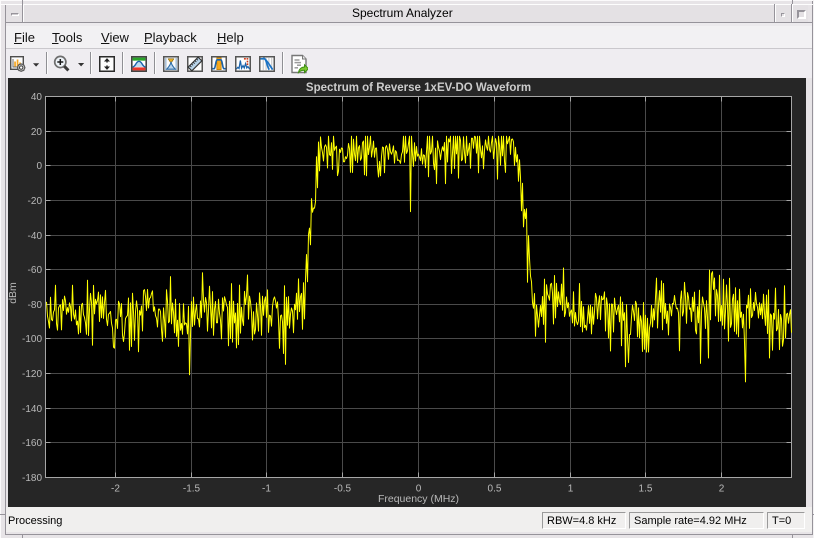  What do you see at coordinates (266, 489) in the screenshot?
I see `svg-text: -1` at bounding box center [266, 489].